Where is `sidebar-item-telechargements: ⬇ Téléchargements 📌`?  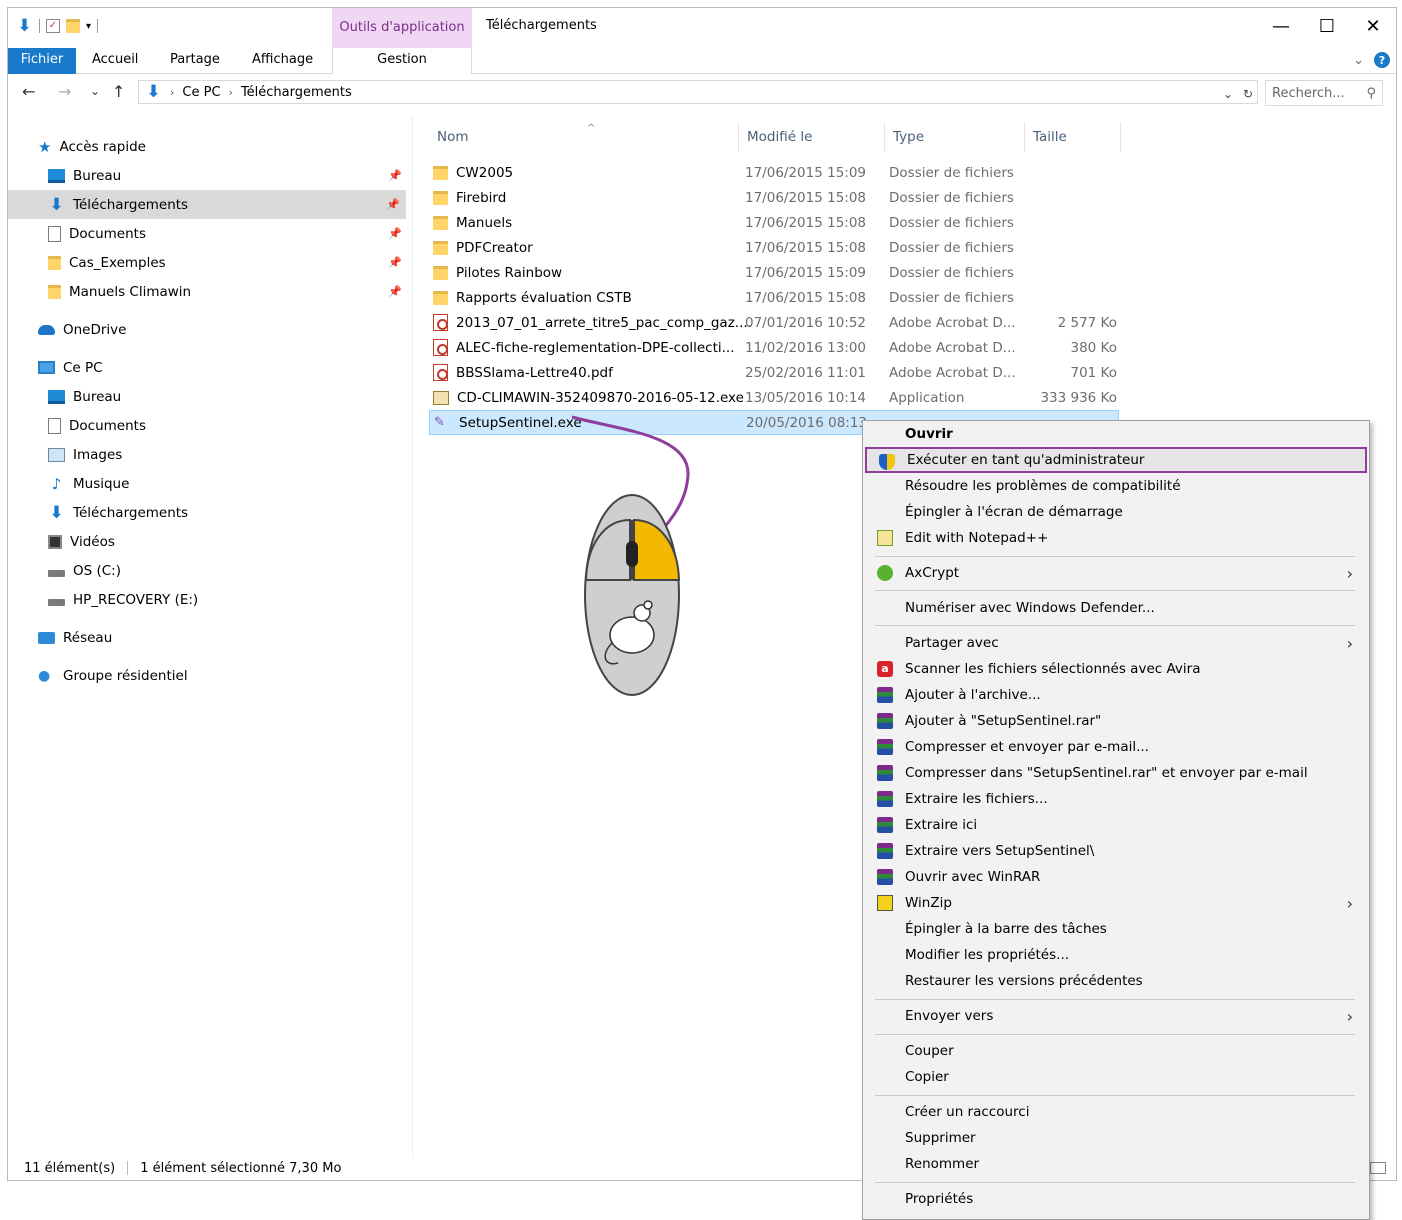 sidebar-item-telechargements: ⬇ Téléchargements 📌 is located at coordinates (207, 204).